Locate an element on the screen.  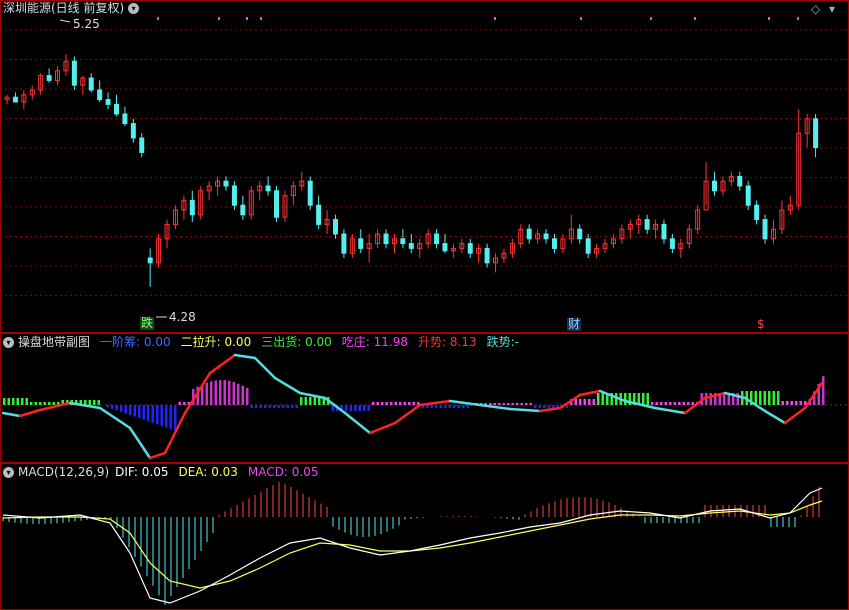
marker-cai: 财 is located at coordinates (574, 324).